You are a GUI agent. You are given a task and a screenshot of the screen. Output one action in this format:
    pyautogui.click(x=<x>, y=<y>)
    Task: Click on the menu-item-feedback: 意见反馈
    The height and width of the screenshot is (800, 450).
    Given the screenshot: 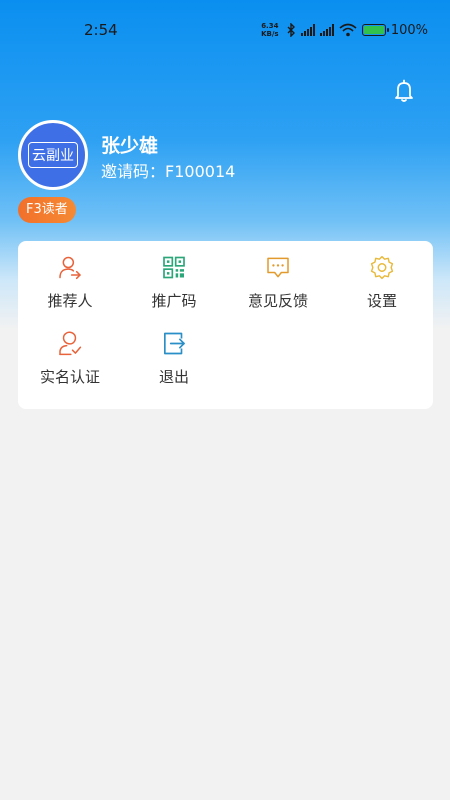 What is the action you would take?
    pyautogui.click(x=278, y=276)
    